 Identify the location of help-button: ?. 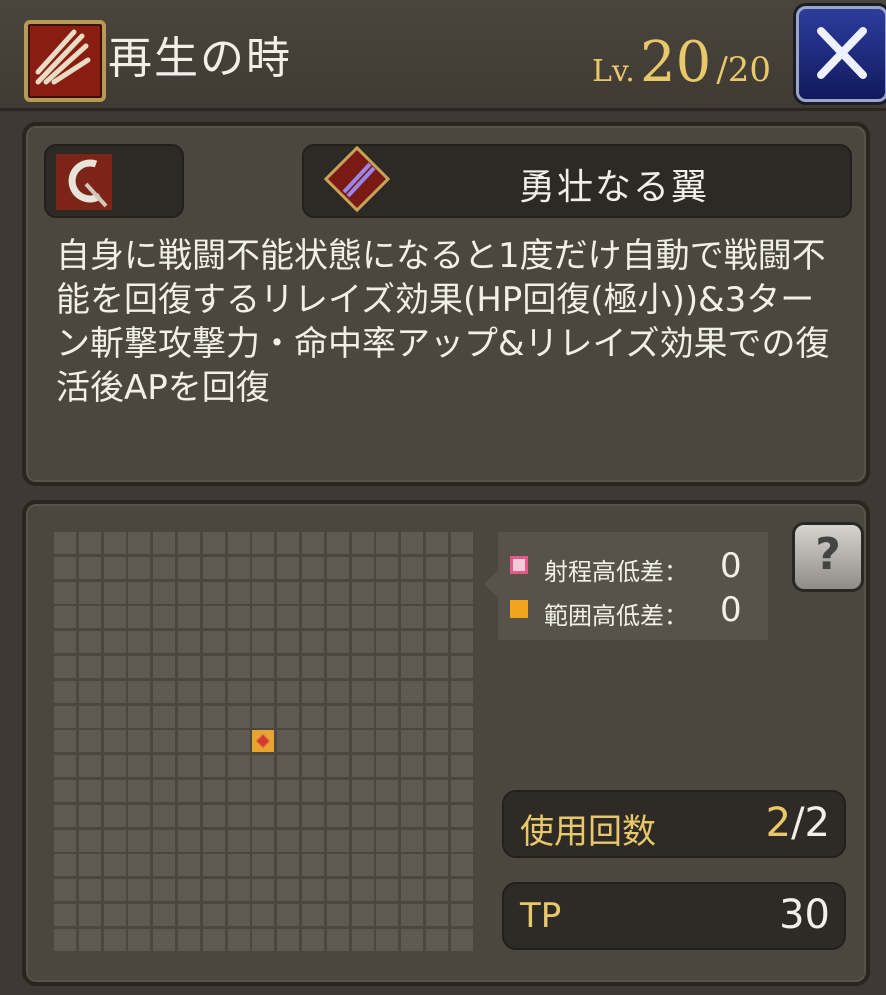
(828, 557).